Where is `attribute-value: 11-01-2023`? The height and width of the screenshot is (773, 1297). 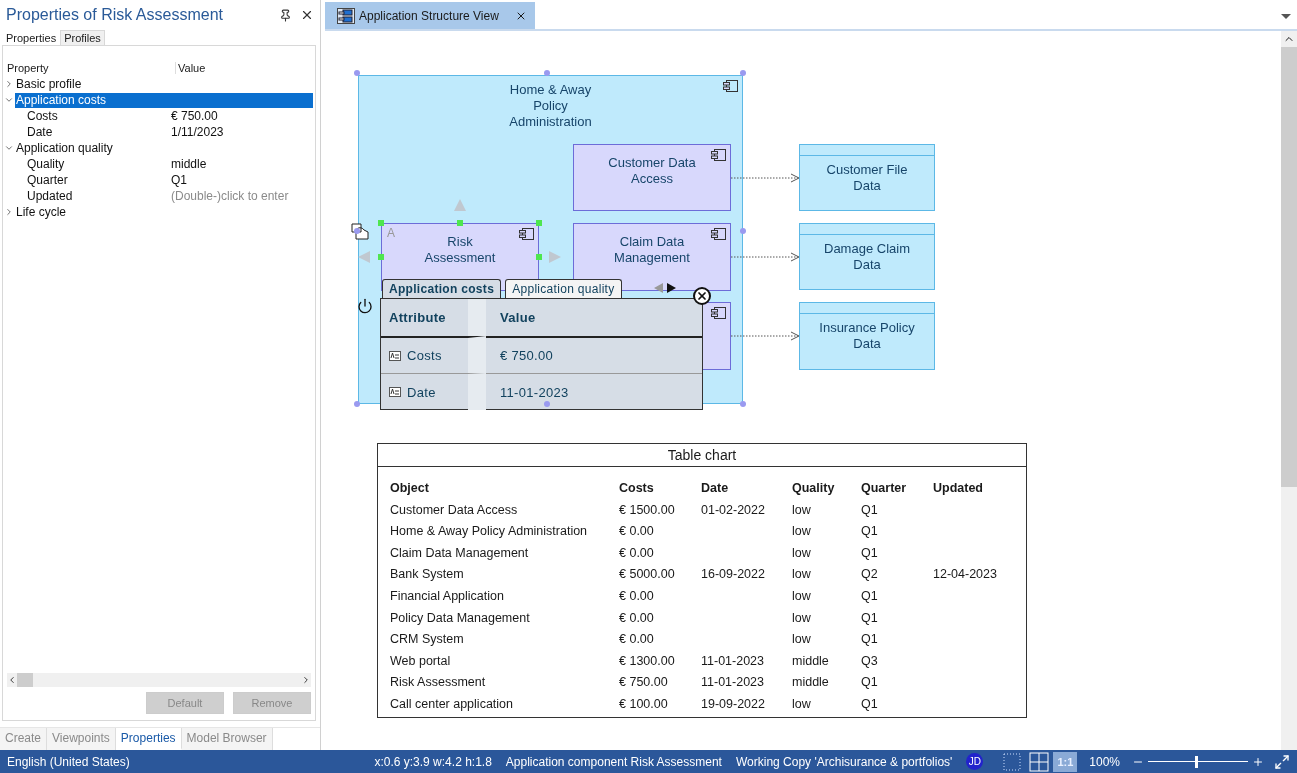 attribute-value: 11-01-2023 is located at coordinates (594, 391).